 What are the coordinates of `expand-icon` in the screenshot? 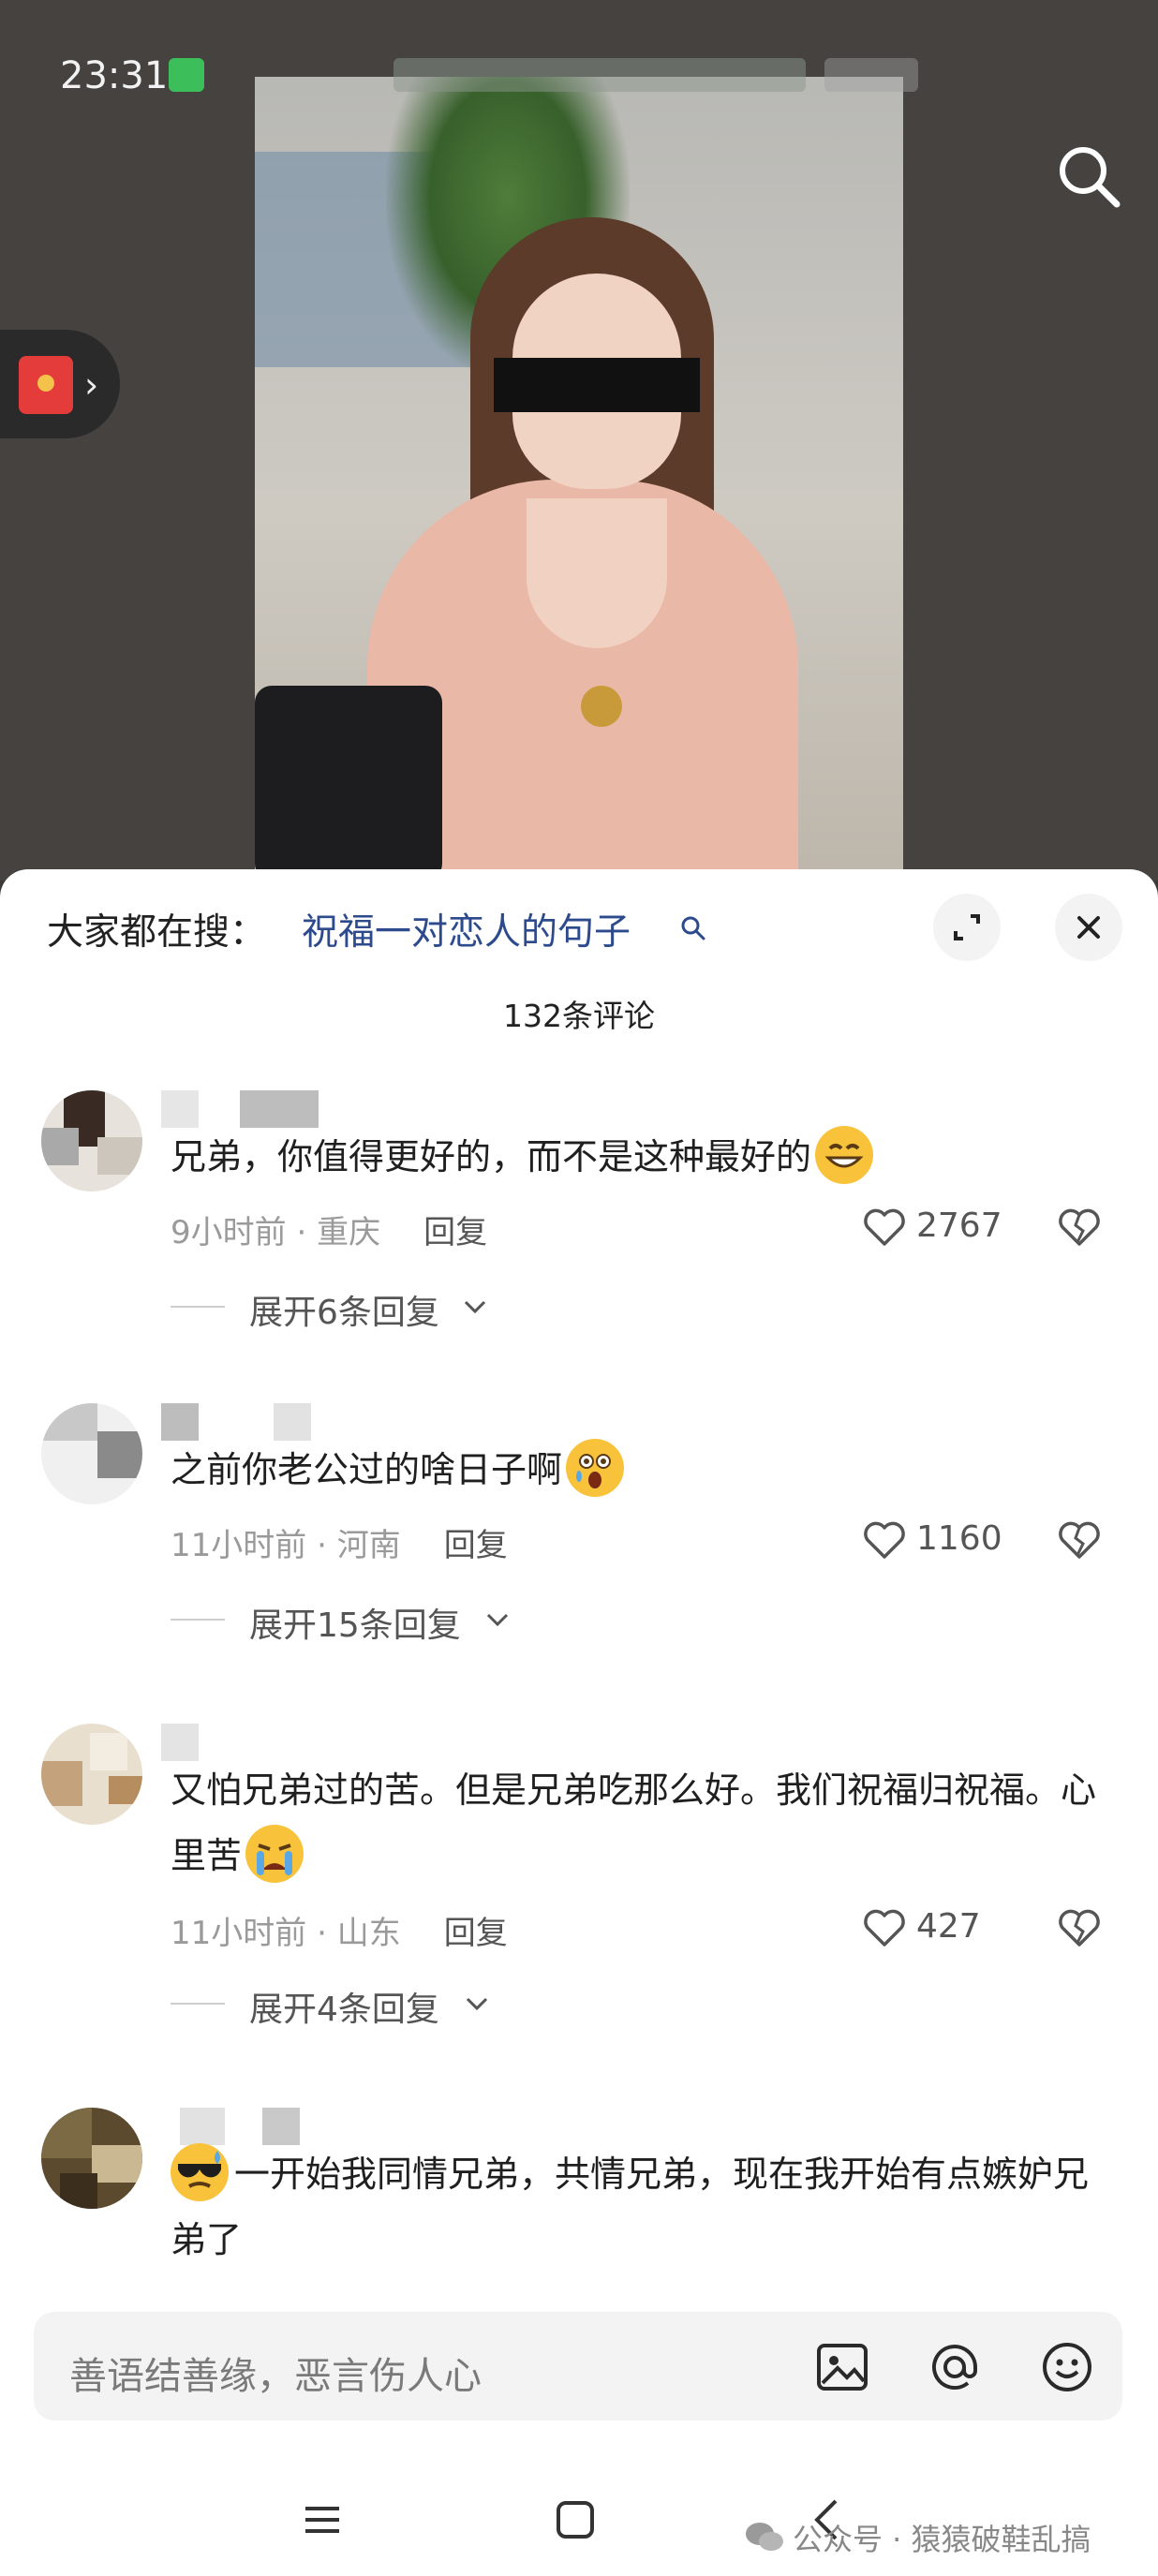 It's located at (967, 927).